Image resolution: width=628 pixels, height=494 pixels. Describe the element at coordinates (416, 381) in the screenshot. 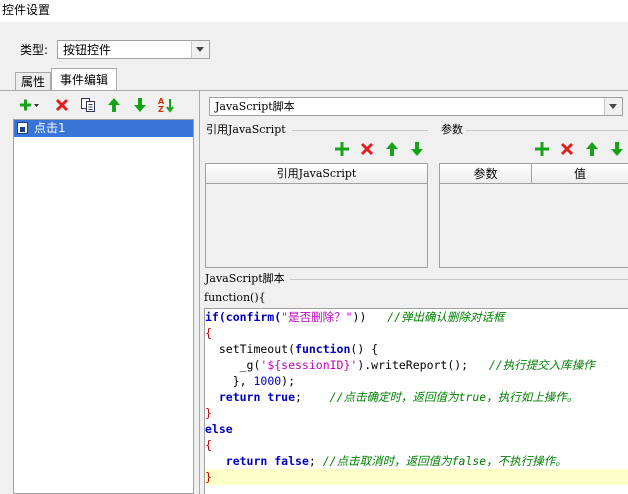

I see `code-line: }, 1000);` at that location.